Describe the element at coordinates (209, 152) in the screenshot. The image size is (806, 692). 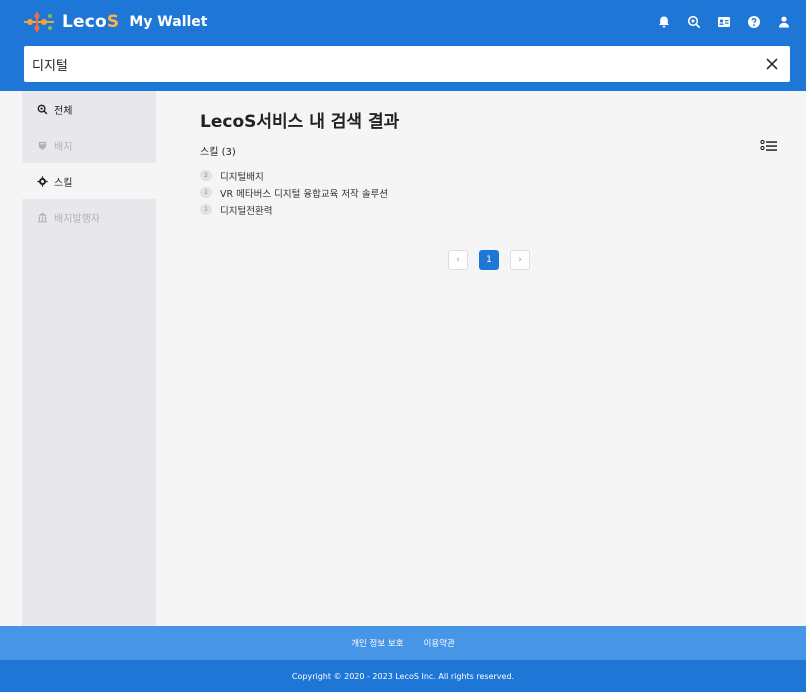
I see `section-label: 스킬` at that location.